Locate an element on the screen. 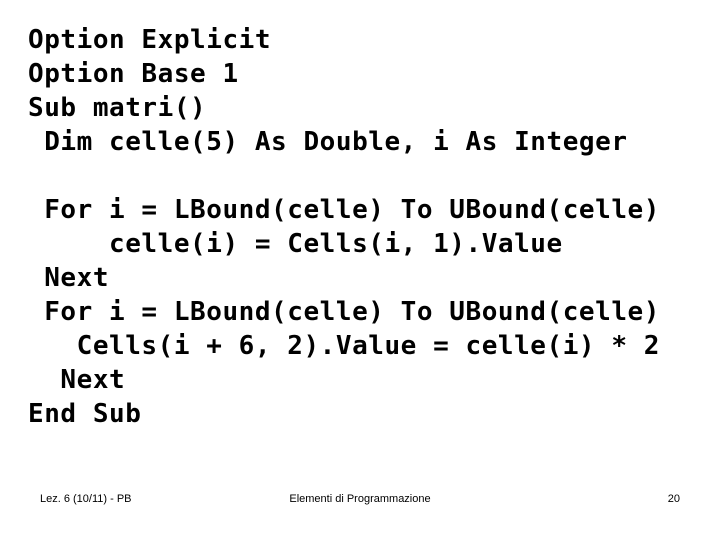 The height and width of the screenshot is (540, 720). code-line: Cells(i + 6, 2).Value = celle(i) * 2 is located at coordinates (344, 346).